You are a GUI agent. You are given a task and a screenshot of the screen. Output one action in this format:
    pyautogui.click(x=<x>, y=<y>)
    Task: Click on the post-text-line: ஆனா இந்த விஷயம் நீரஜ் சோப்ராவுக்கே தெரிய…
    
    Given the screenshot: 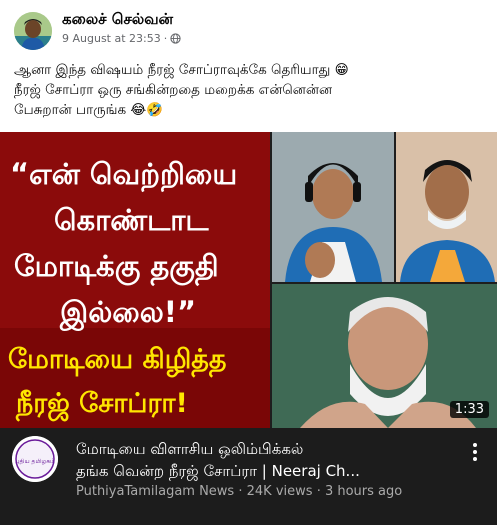 What is the action you would take?
    pyautogui.click(x=181, y=70)
    